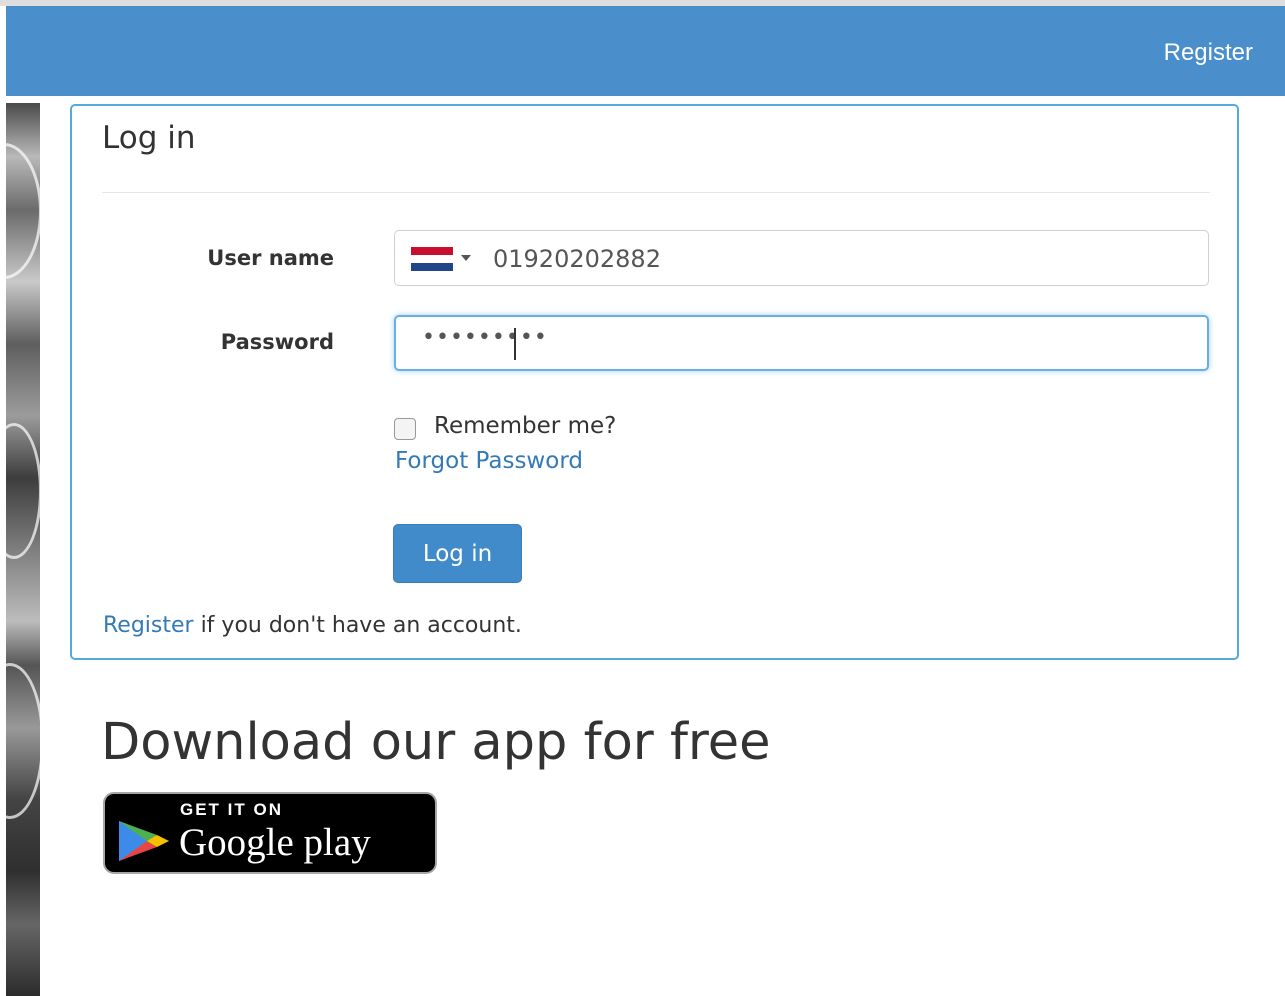 The width and height of the screenshot is (1285, 996). What do you see at coordinates (270, 258) in the screenshot?
I see `username-label: User name` at bounding box center [270, 258].